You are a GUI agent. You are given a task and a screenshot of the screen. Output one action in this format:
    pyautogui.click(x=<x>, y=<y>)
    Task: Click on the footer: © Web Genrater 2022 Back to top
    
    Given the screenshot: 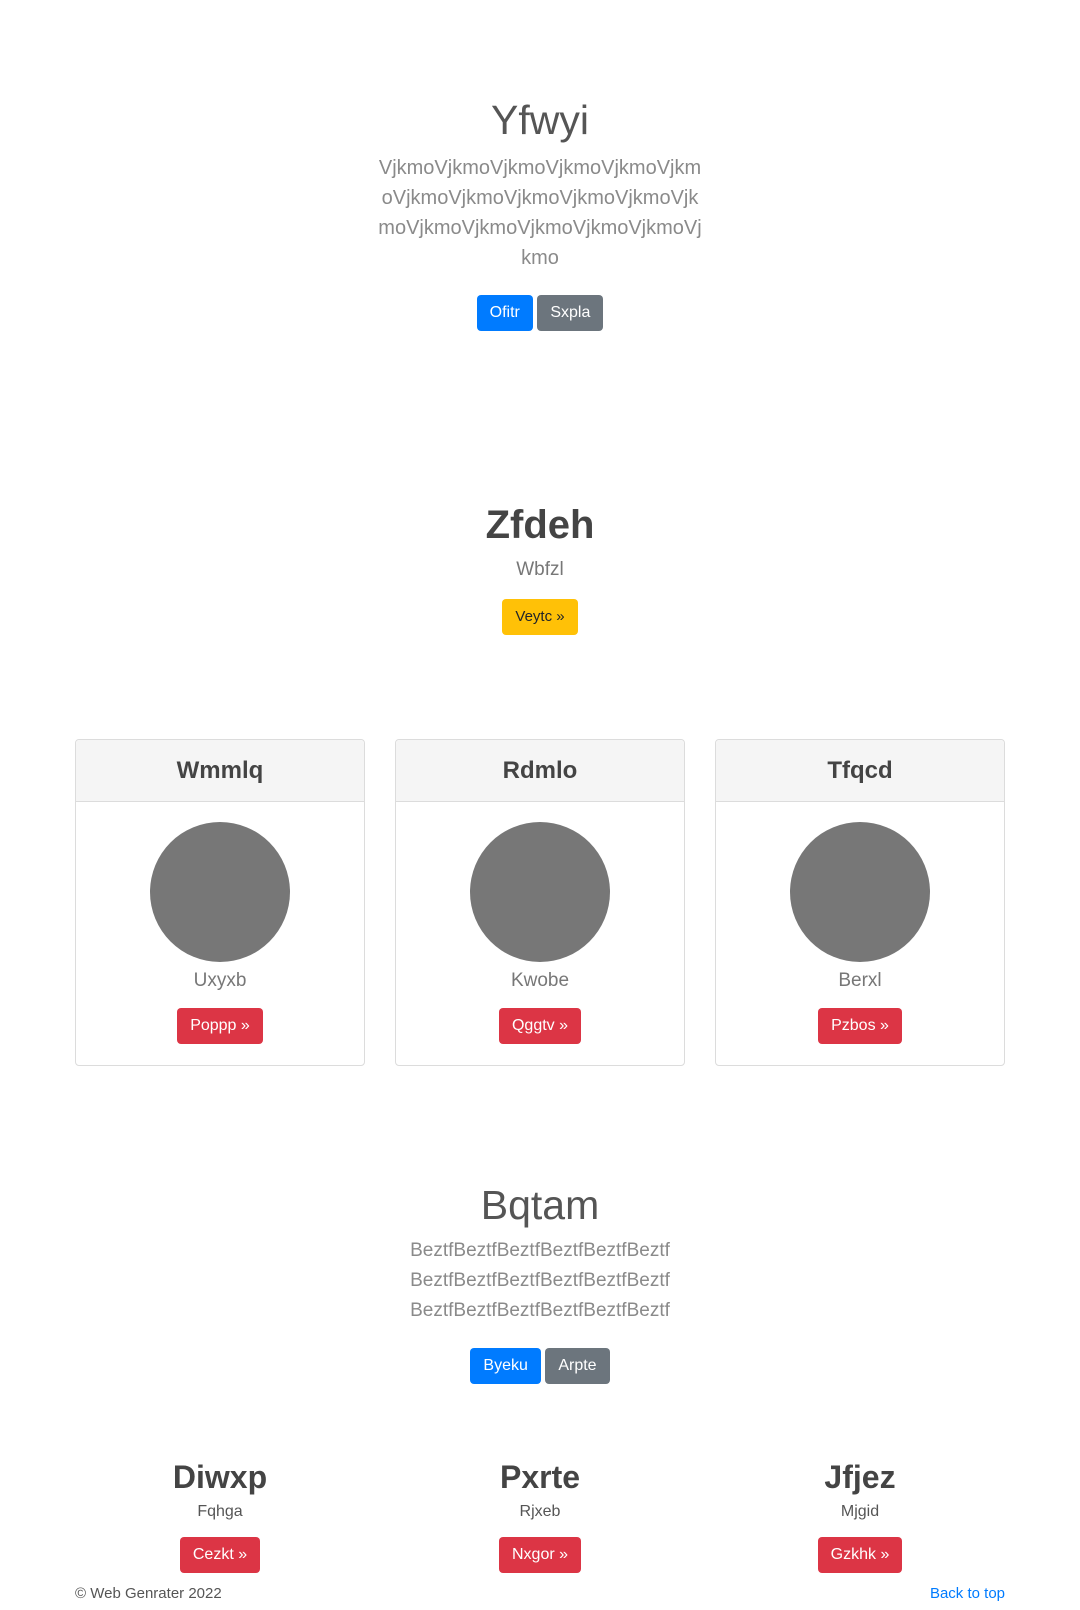 What is the action you would take?
    pyautogui.click(x=540, y=1596)
    